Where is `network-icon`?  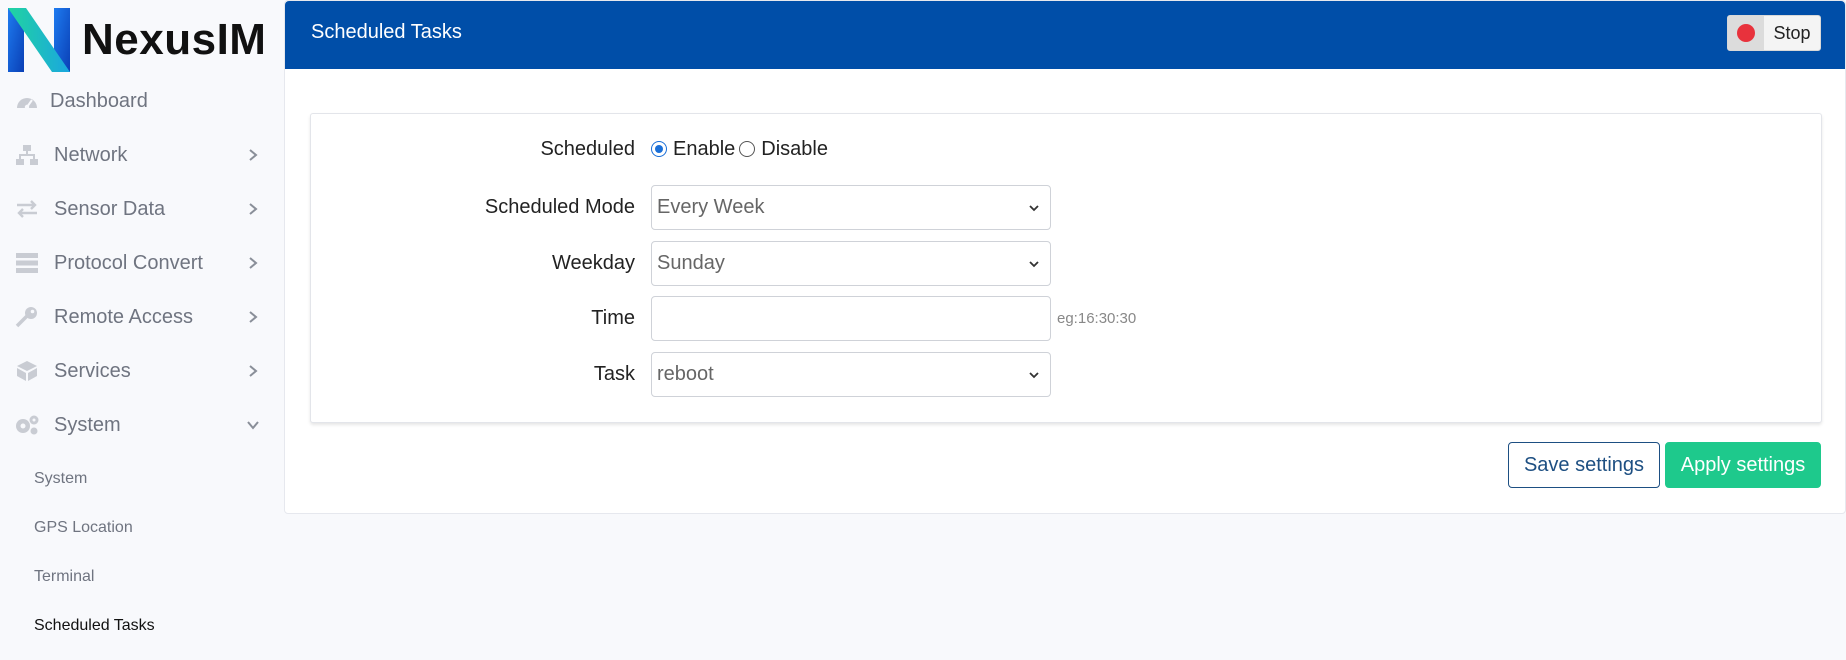
network-icon is located at coordinates (27, 155).